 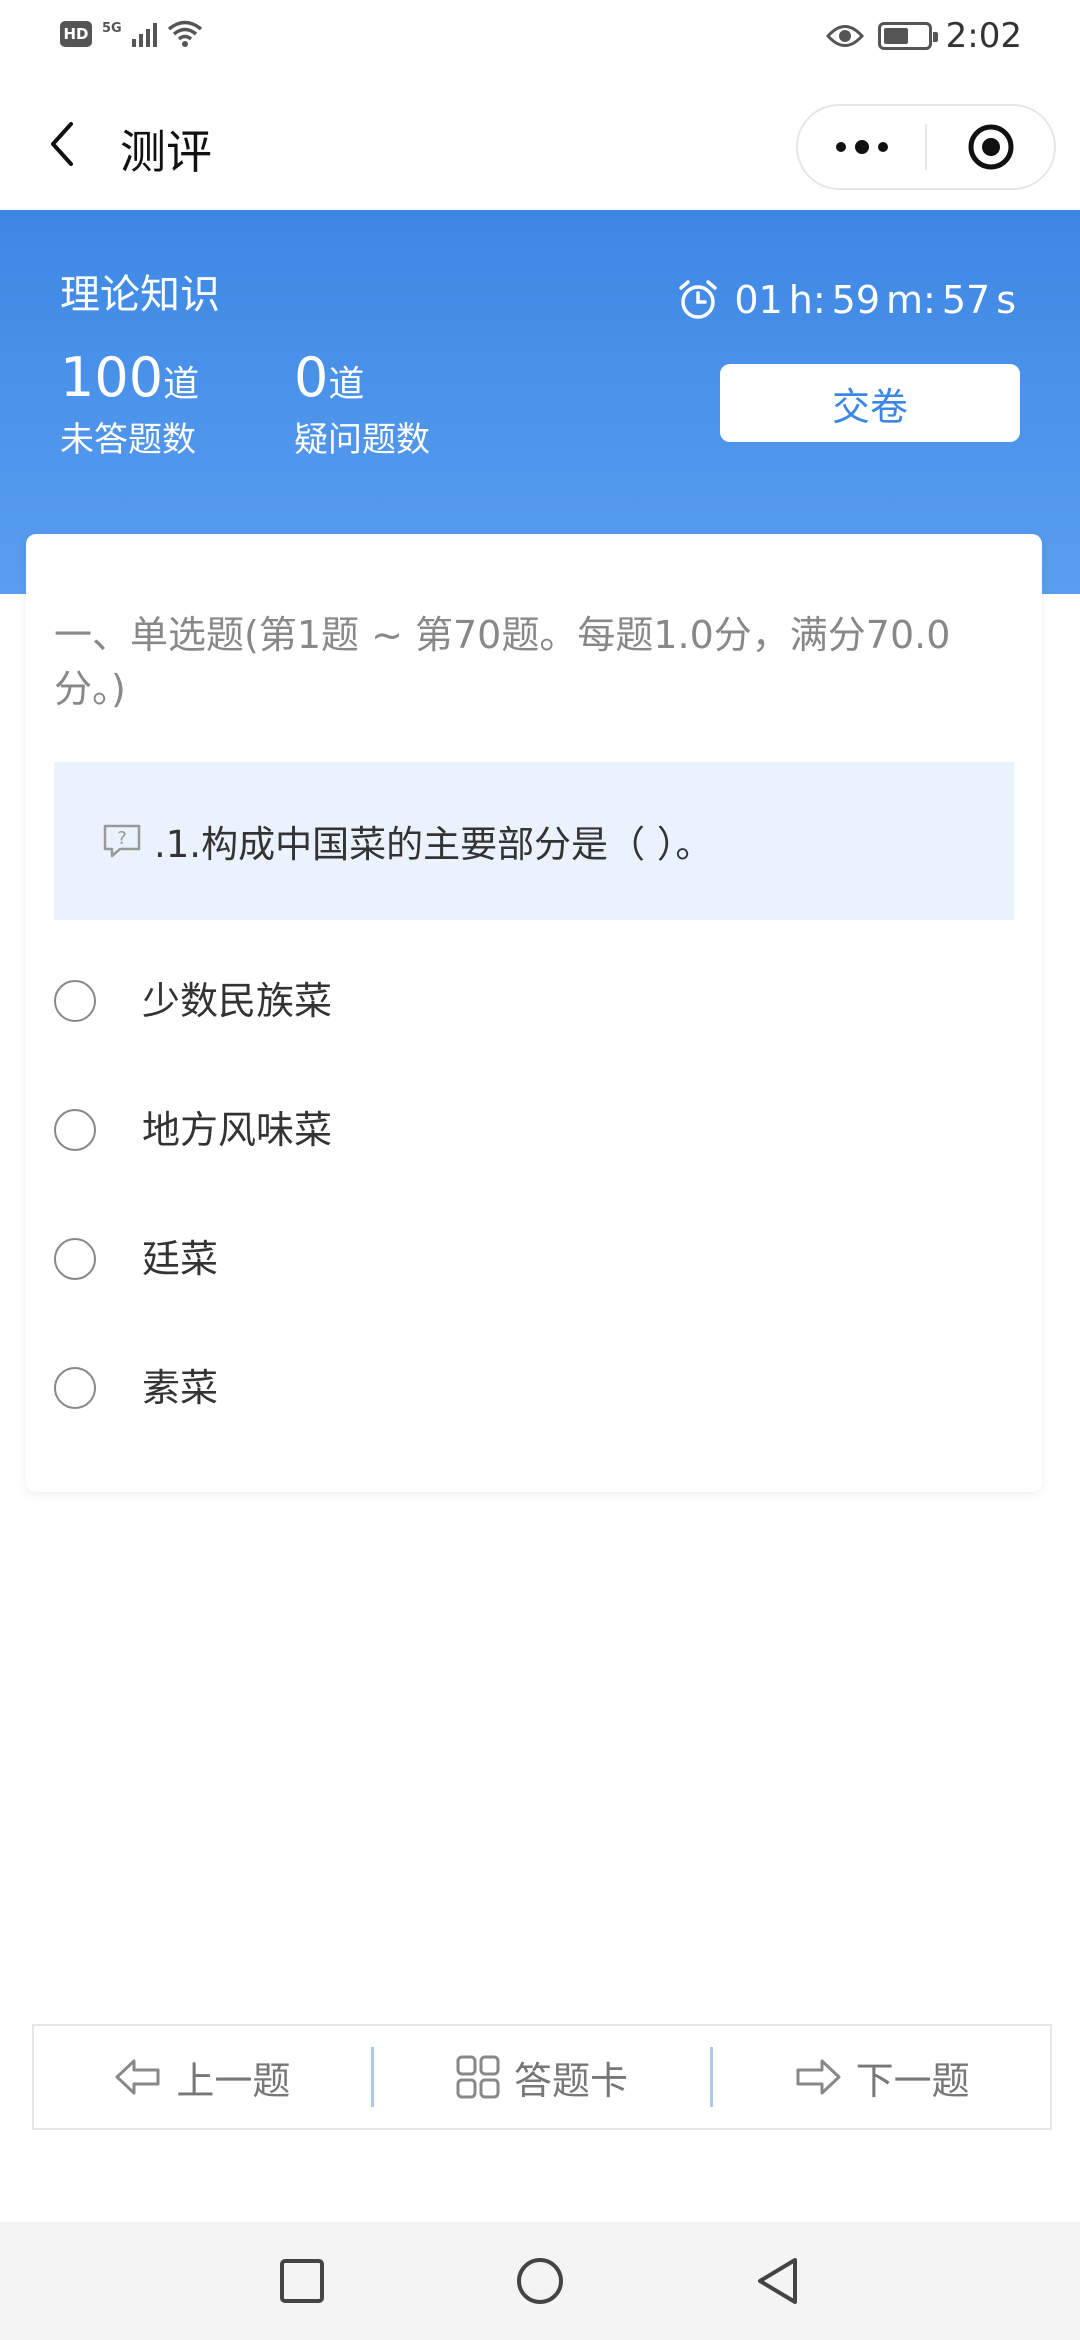 What do you see at coordinates (478, 2077) in the screenshot?
I see `grid-icon` at bounding box center [478, 2077].